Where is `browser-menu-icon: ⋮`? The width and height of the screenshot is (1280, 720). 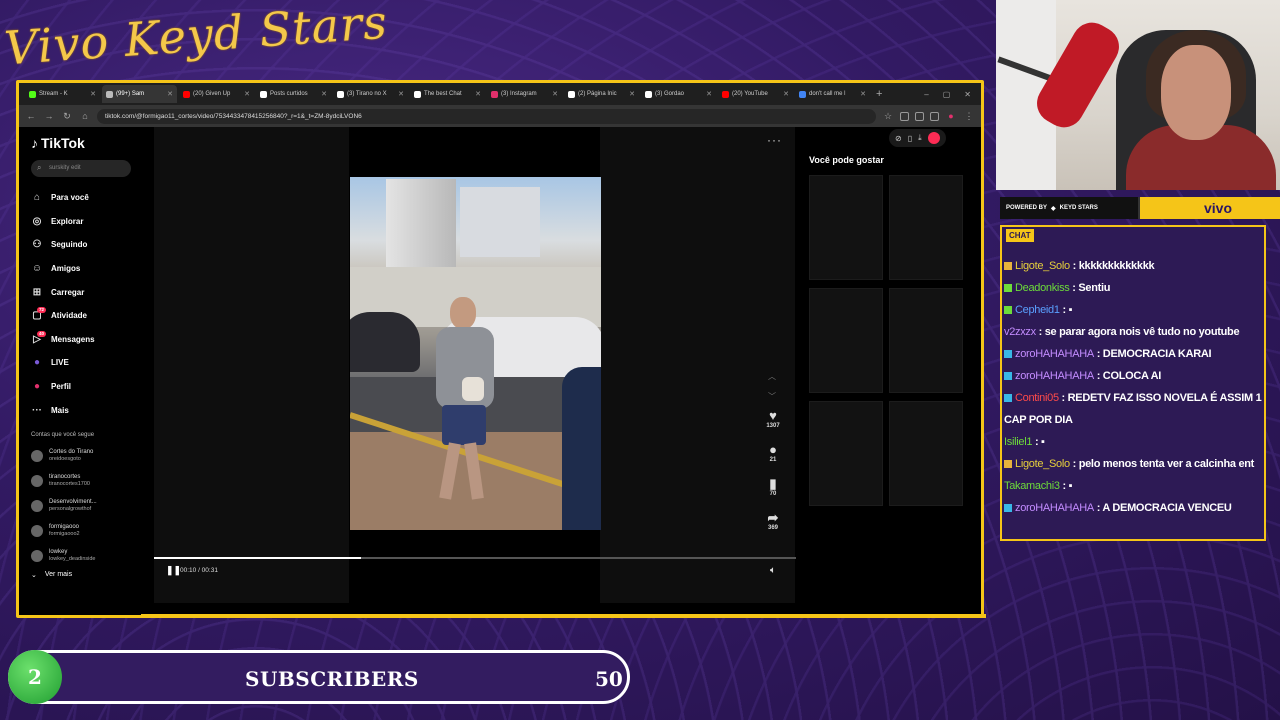 browser-menu-icon: ⋮ is located at coordinates (969, 116).